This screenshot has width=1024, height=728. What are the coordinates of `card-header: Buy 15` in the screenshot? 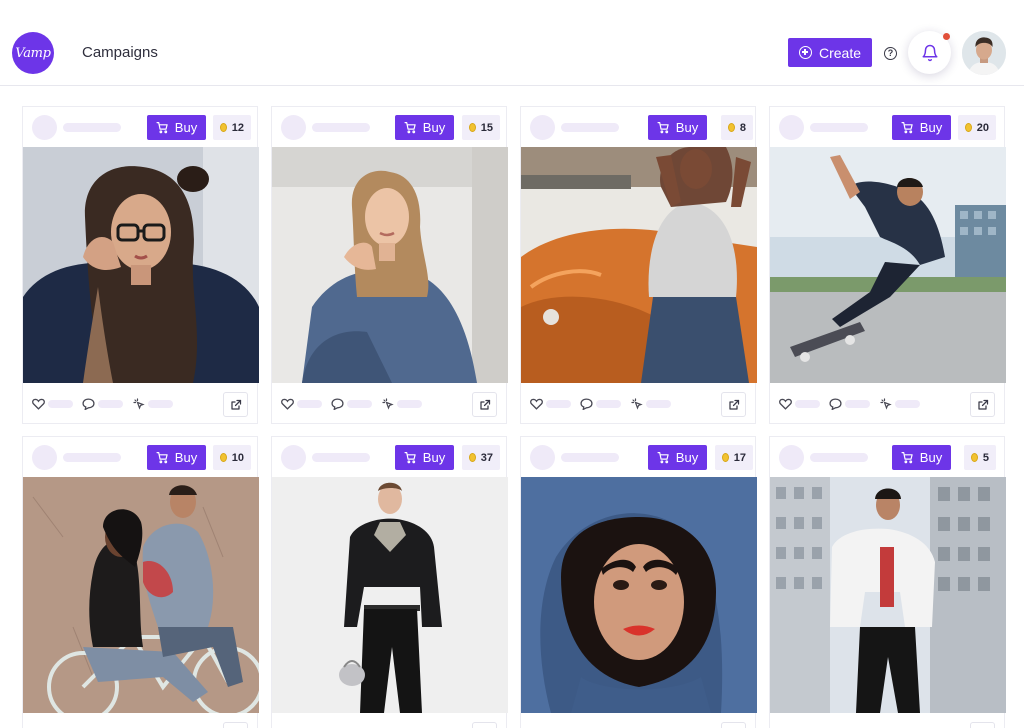 It's located at (389, 127).